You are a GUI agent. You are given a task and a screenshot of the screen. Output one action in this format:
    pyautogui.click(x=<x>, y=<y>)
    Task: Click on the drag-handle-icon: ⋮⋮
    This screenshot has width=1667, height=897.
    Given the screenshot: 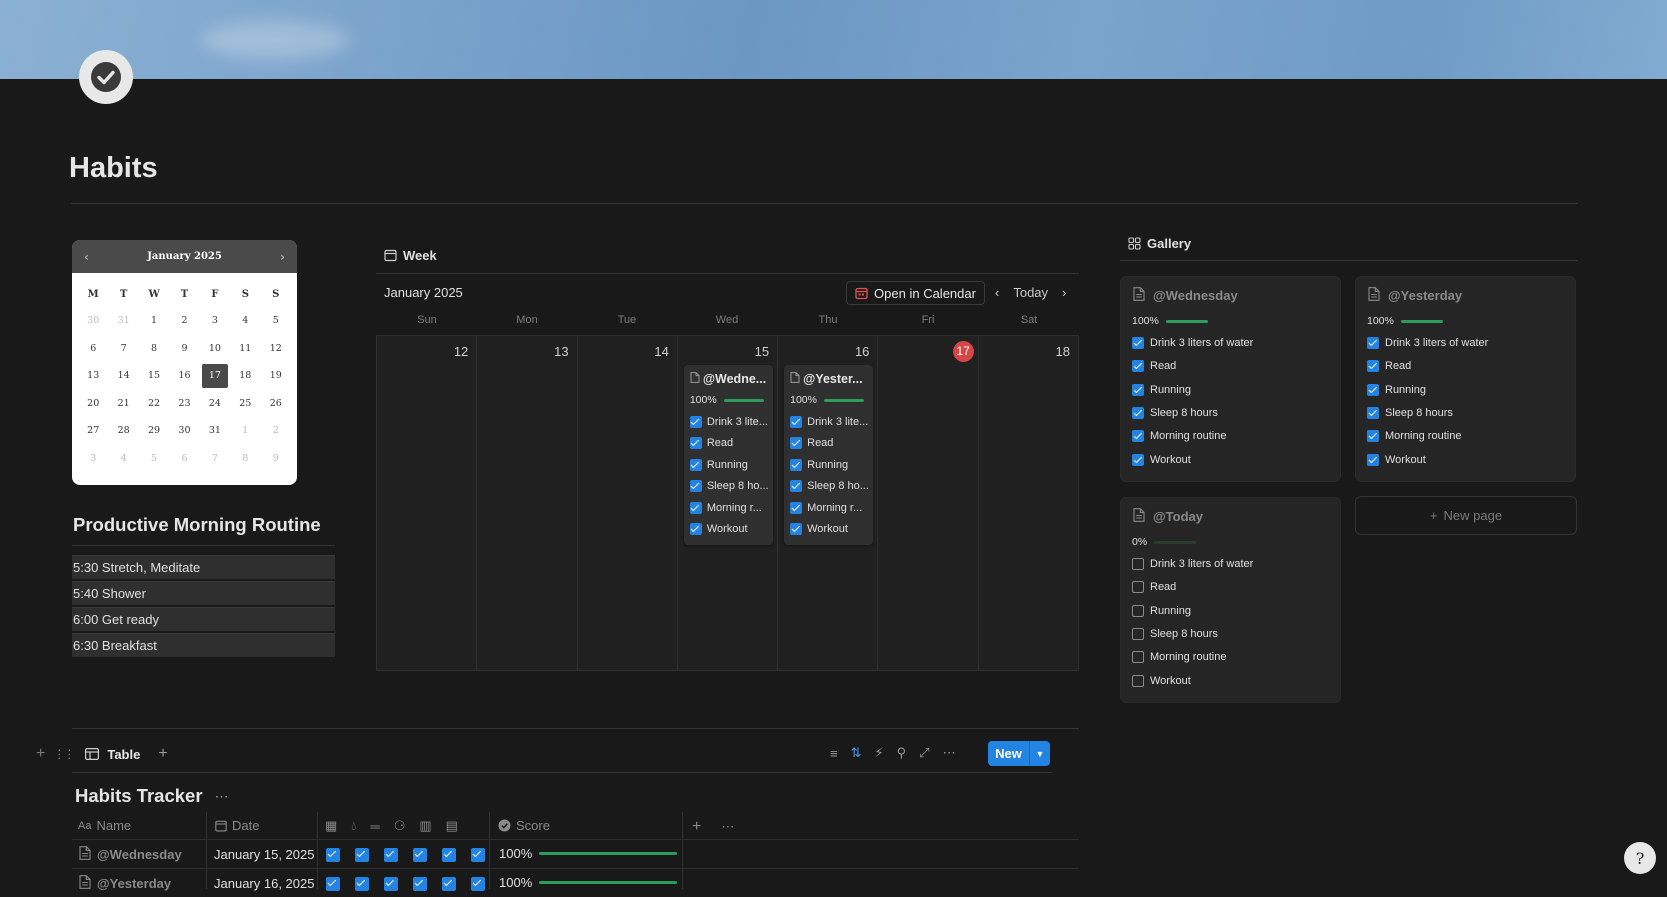 What is the action you would take?
    pyautogui.click(x=64, y=754)
    